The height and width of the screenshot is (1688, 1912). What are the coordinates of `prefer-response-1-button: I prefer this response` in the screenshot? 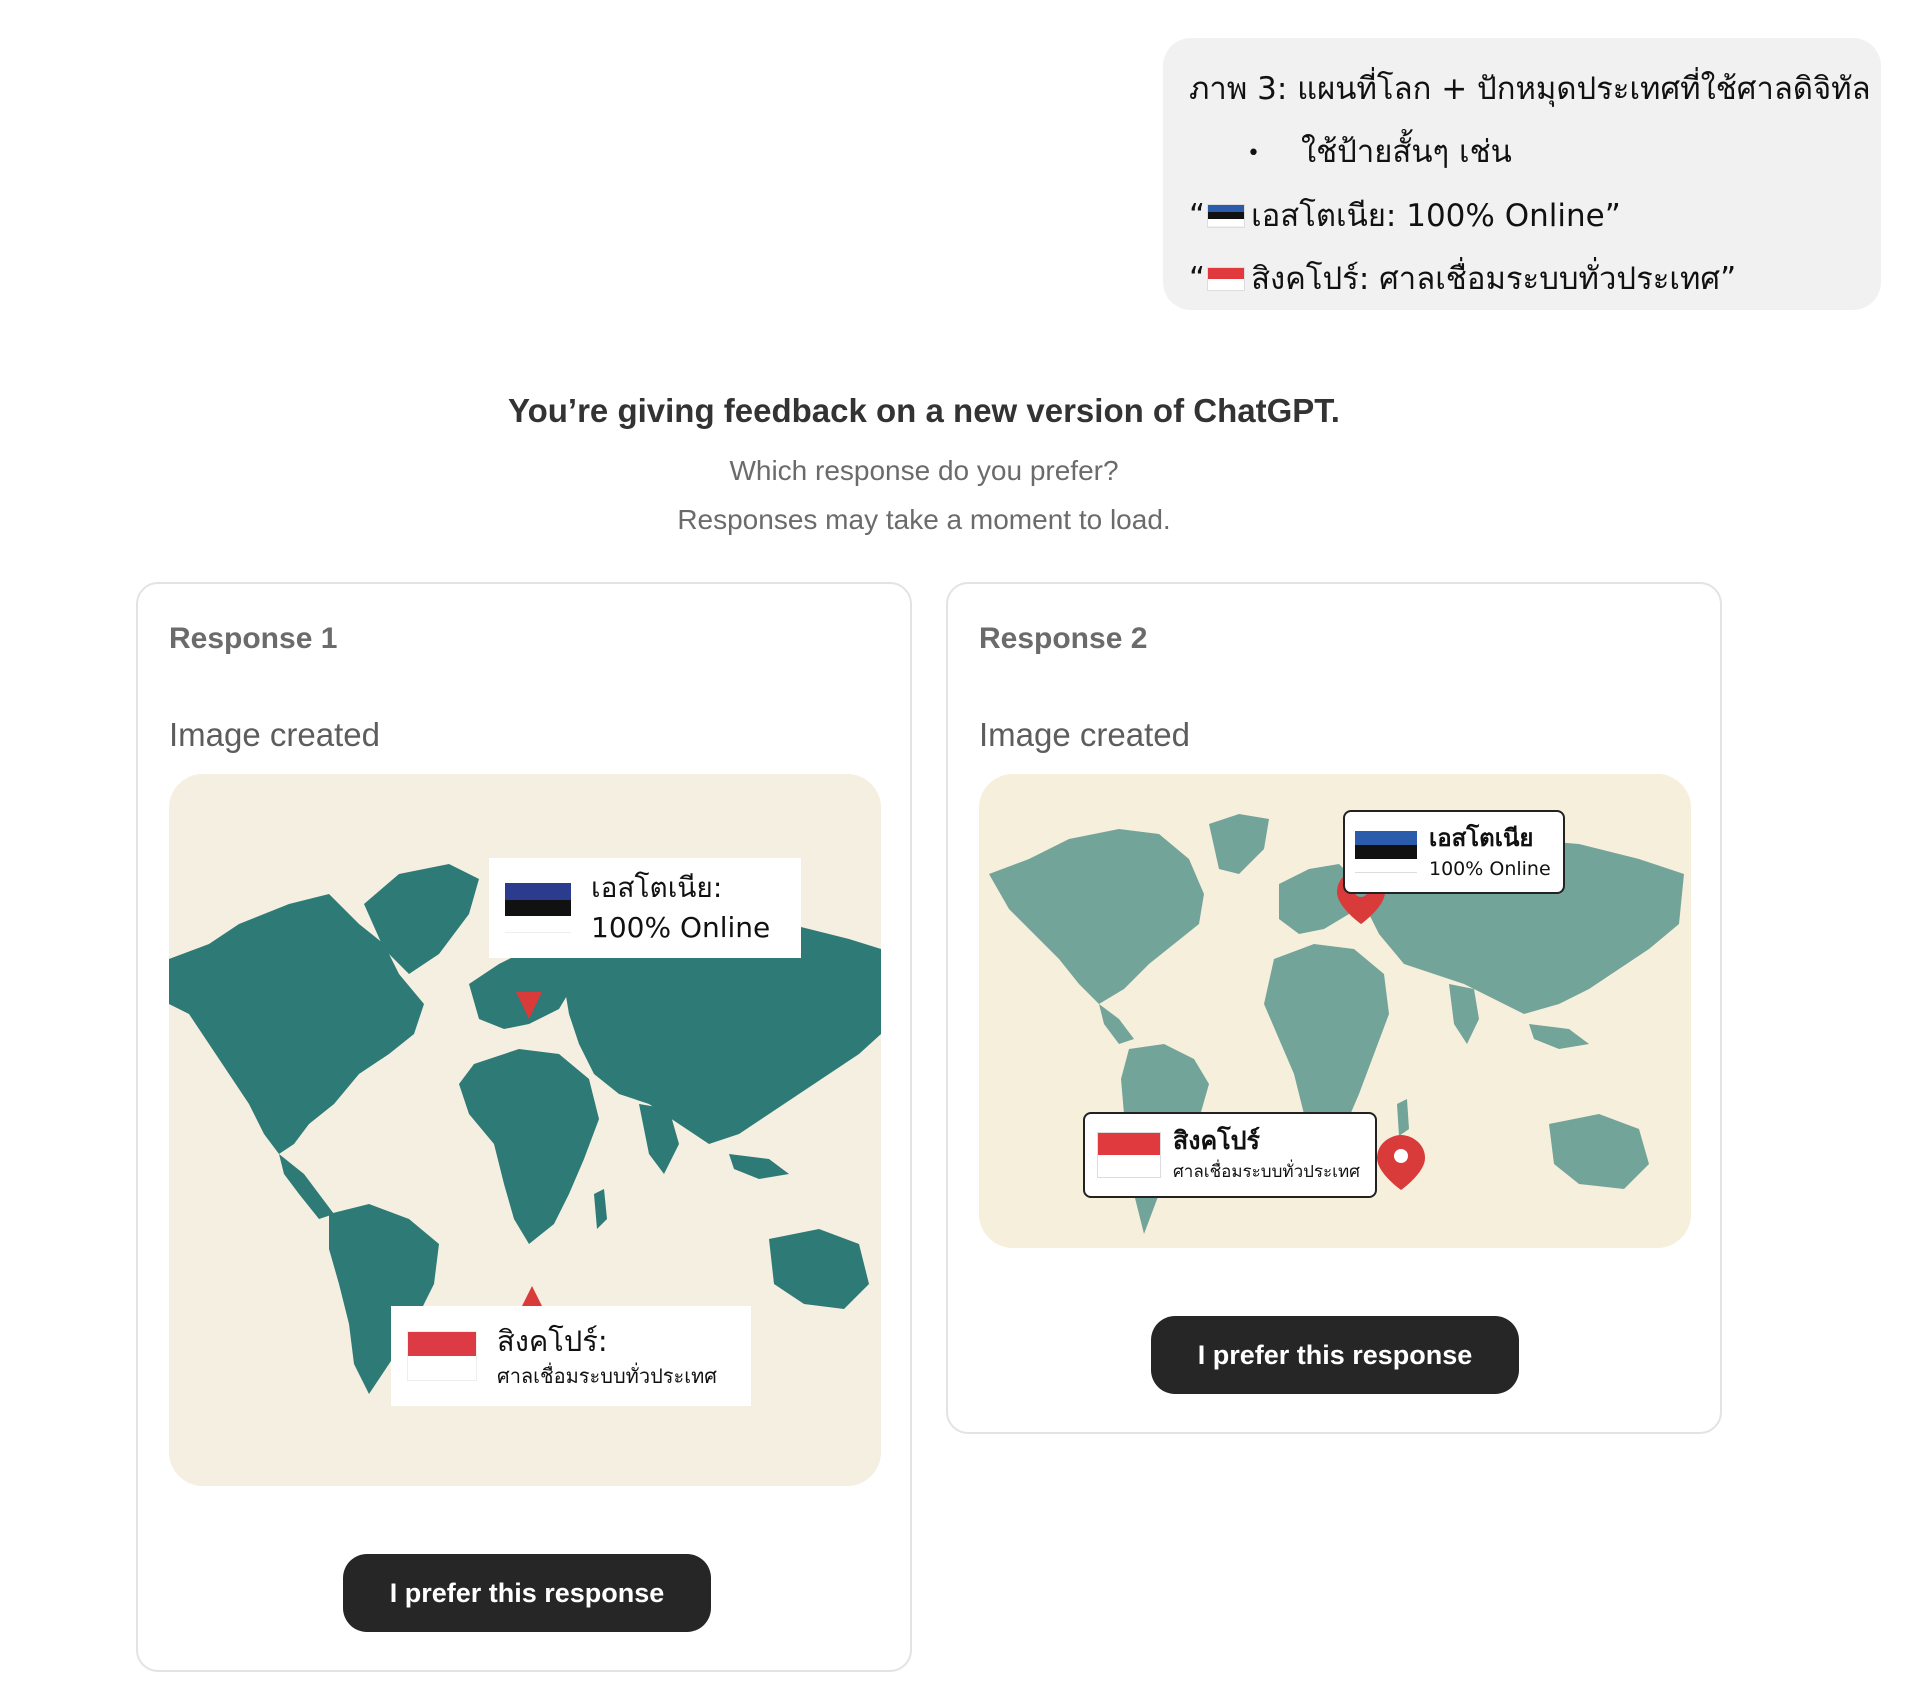 It's located at (527, 1593).